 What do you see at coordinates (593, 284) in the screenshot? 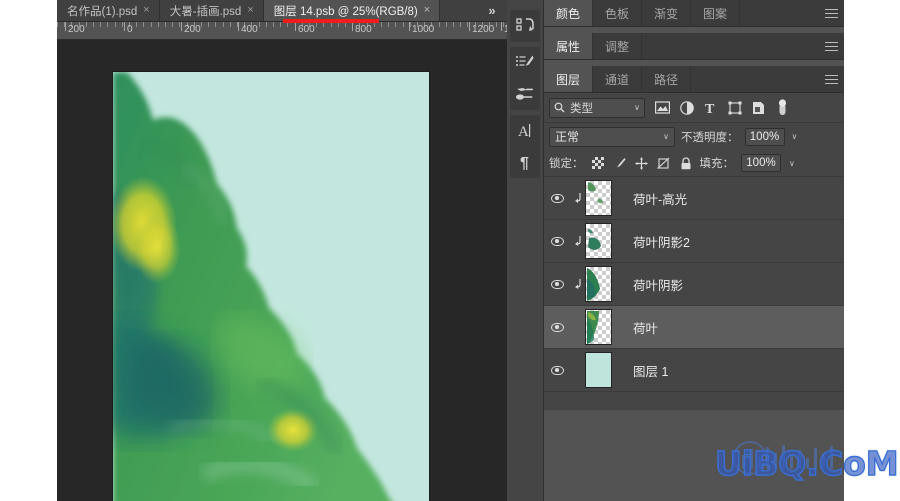
I see `layer-thumbnail-content` at bounding box center [593, 284].